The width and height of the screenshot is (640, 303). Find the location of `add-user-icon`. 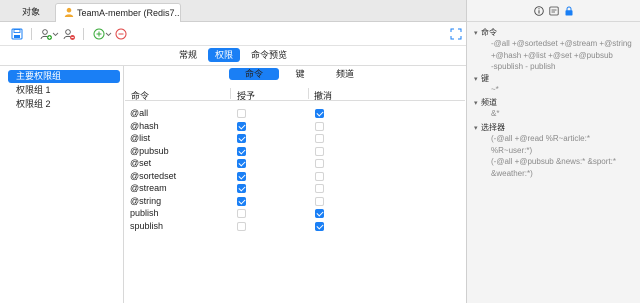

add-user-icon is located at coordinates (46, 34).